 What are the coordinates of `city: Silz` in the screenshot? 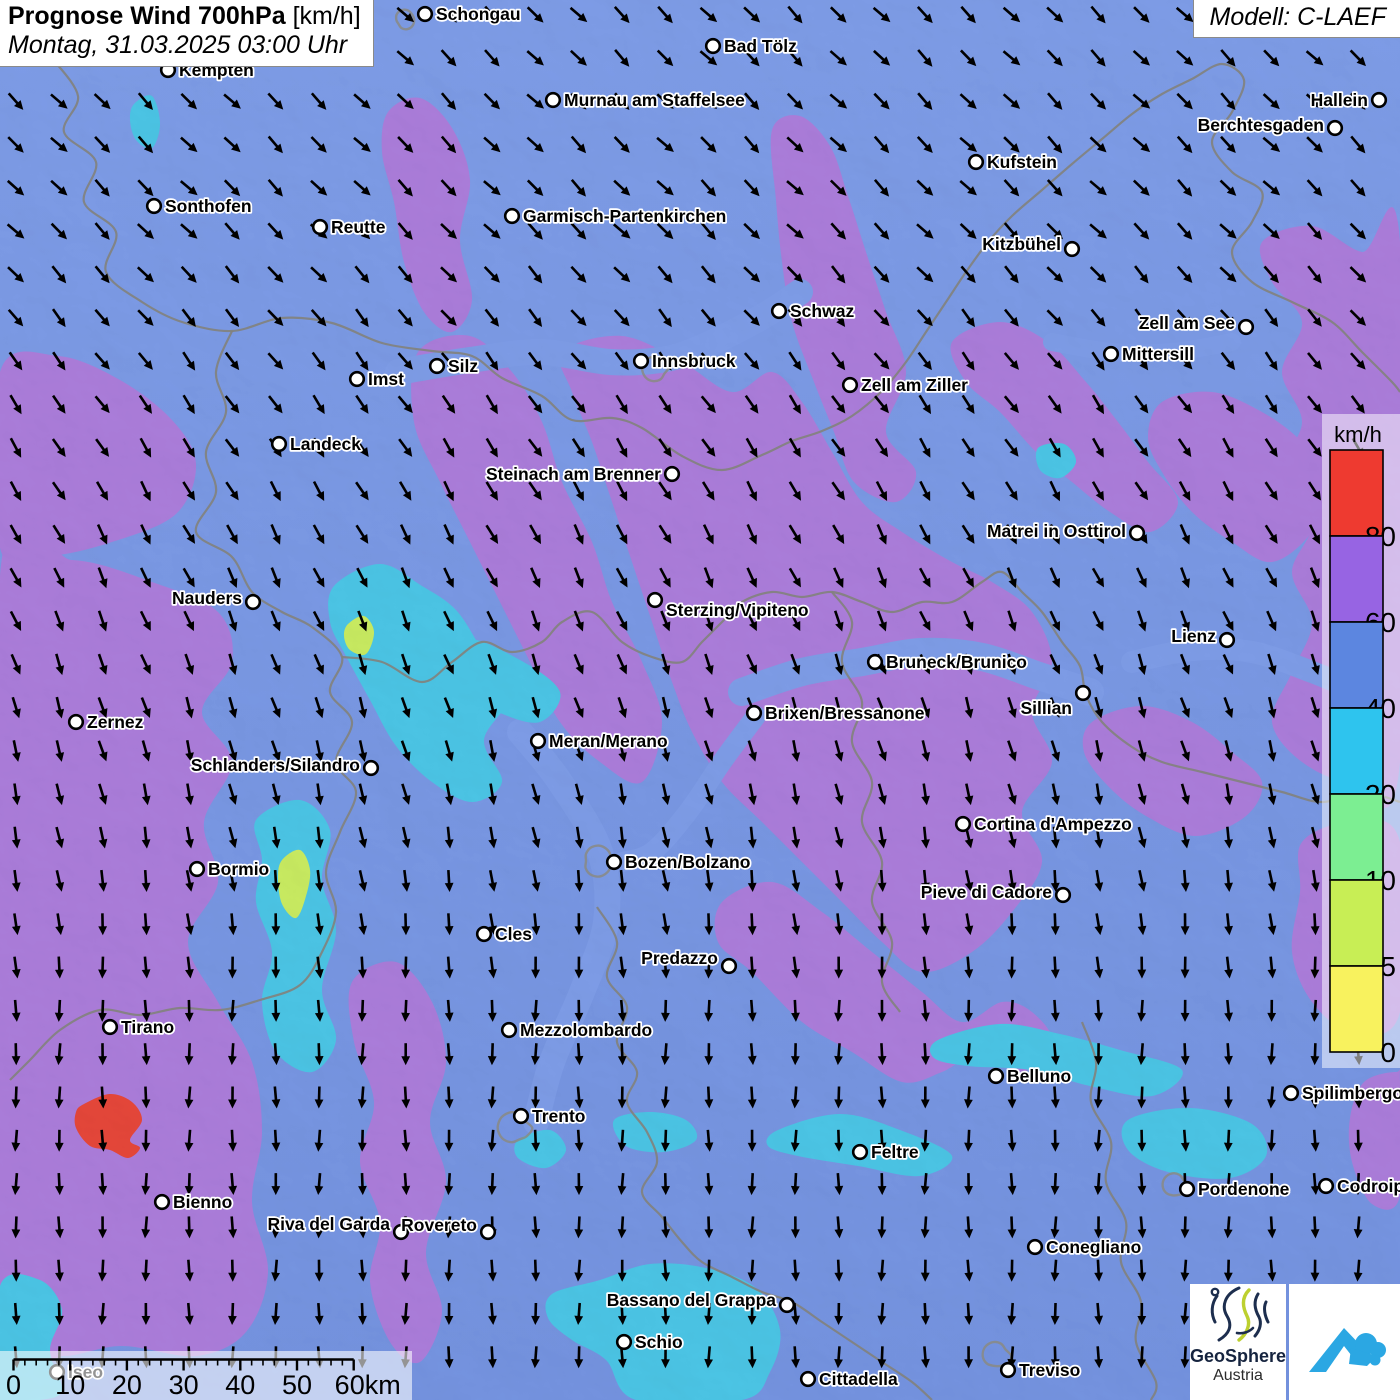 It's located at (454, 366).